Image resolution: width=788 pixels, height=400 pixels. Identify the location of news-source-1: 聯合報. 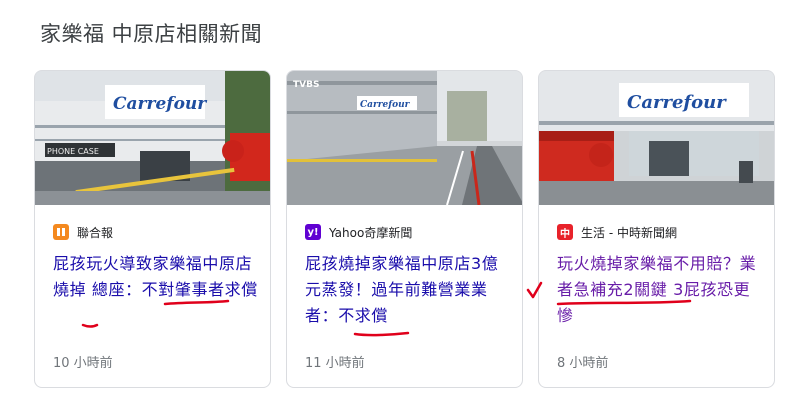
(83, 232).